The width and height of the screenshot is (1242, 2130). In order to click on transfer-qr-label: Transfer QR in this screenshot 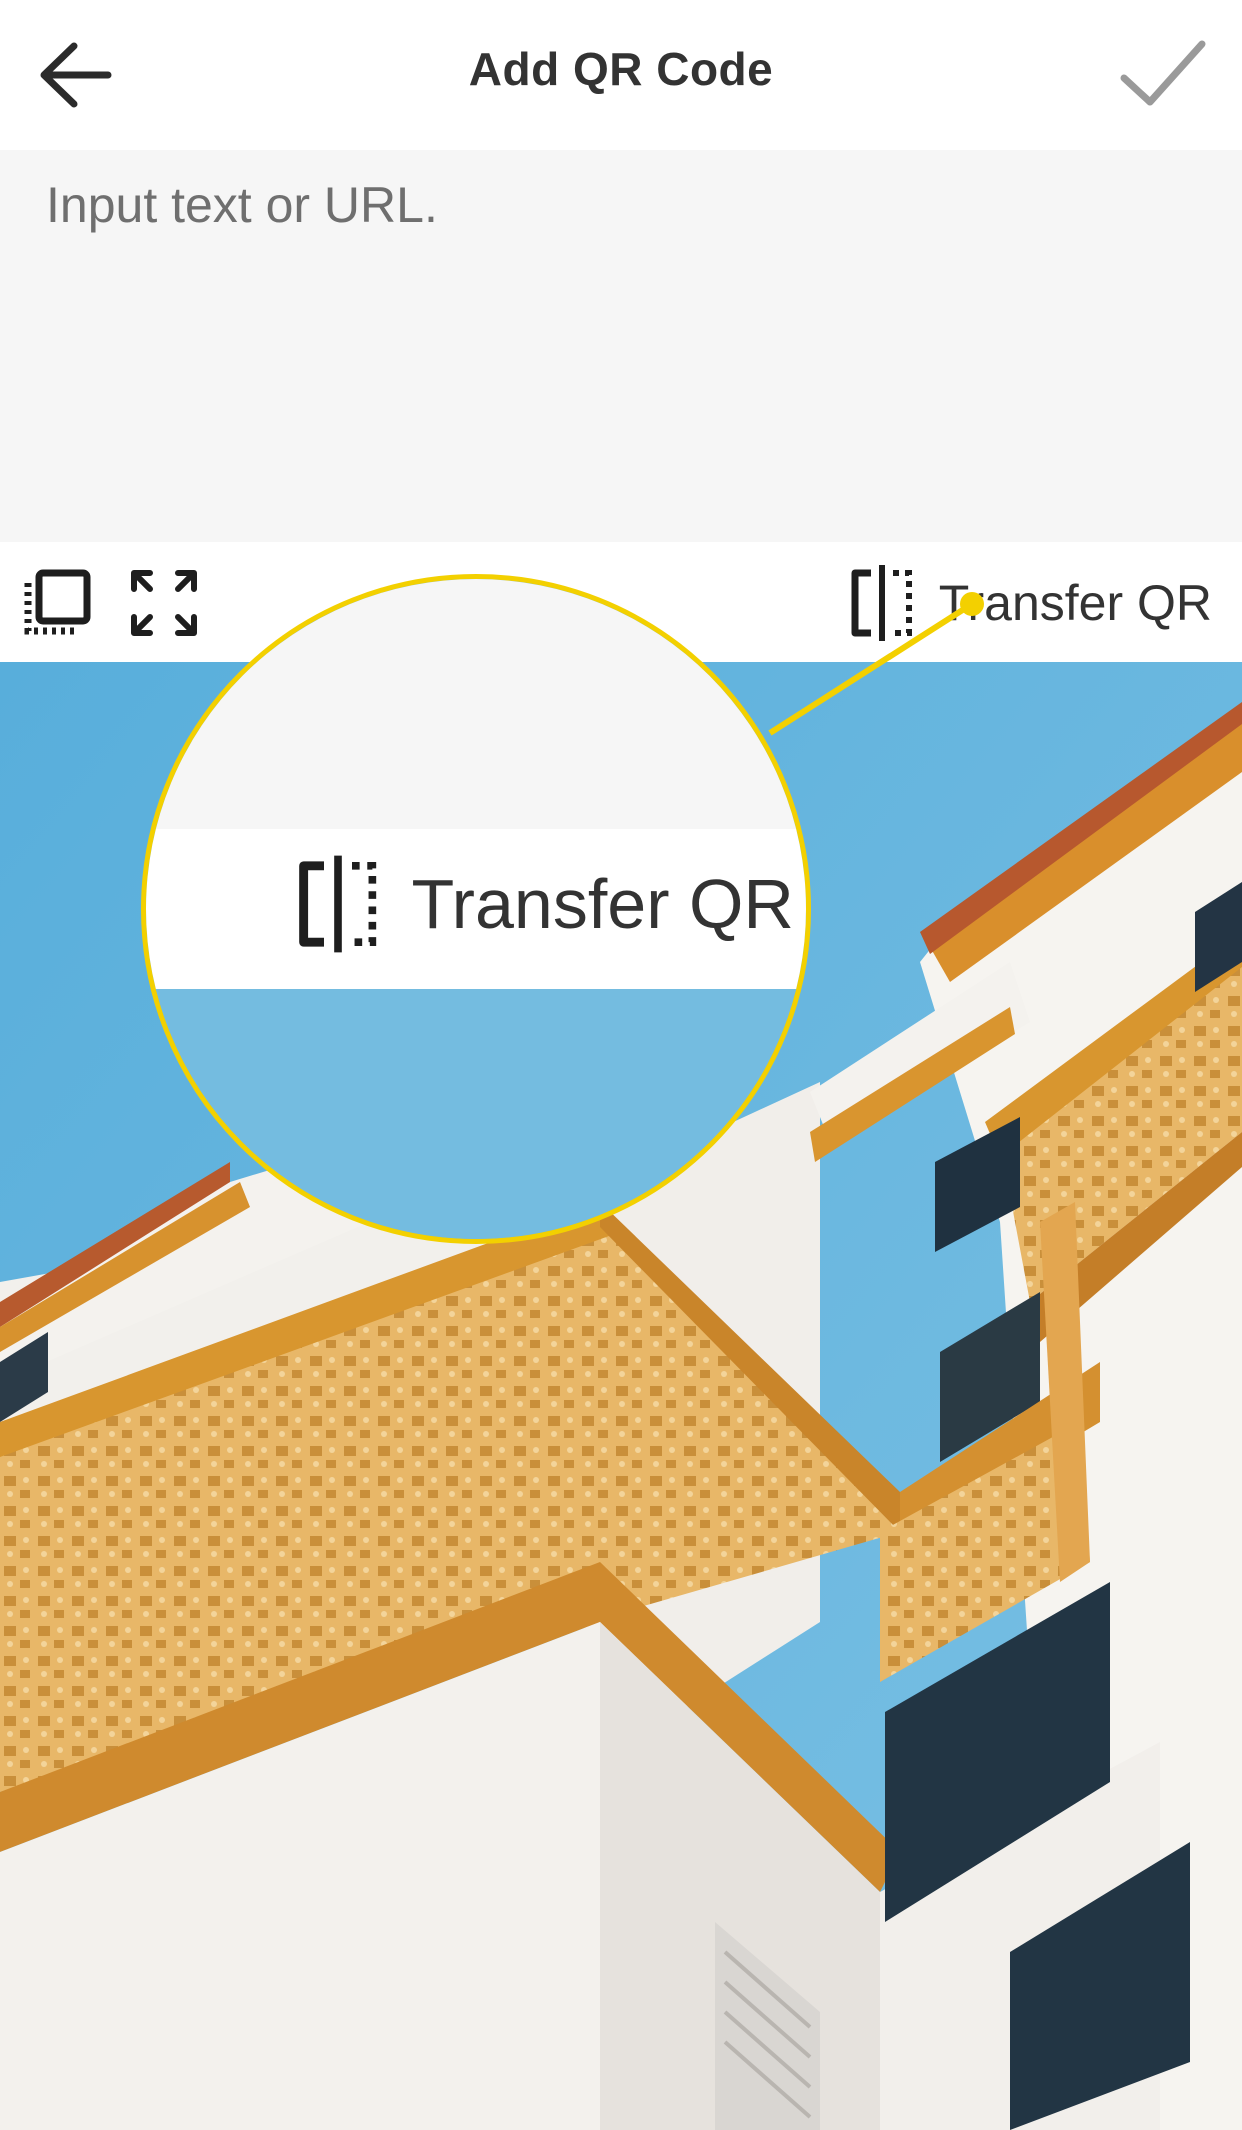, I will do `click(1075, 603)`.